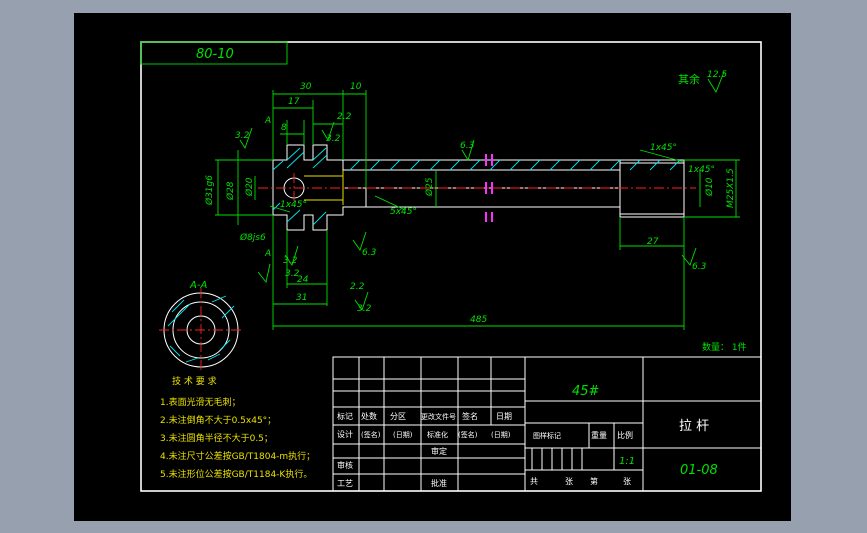 This screenshot has height=533, width=867. I want to click on tb-check: 审定, so click(439, 451).